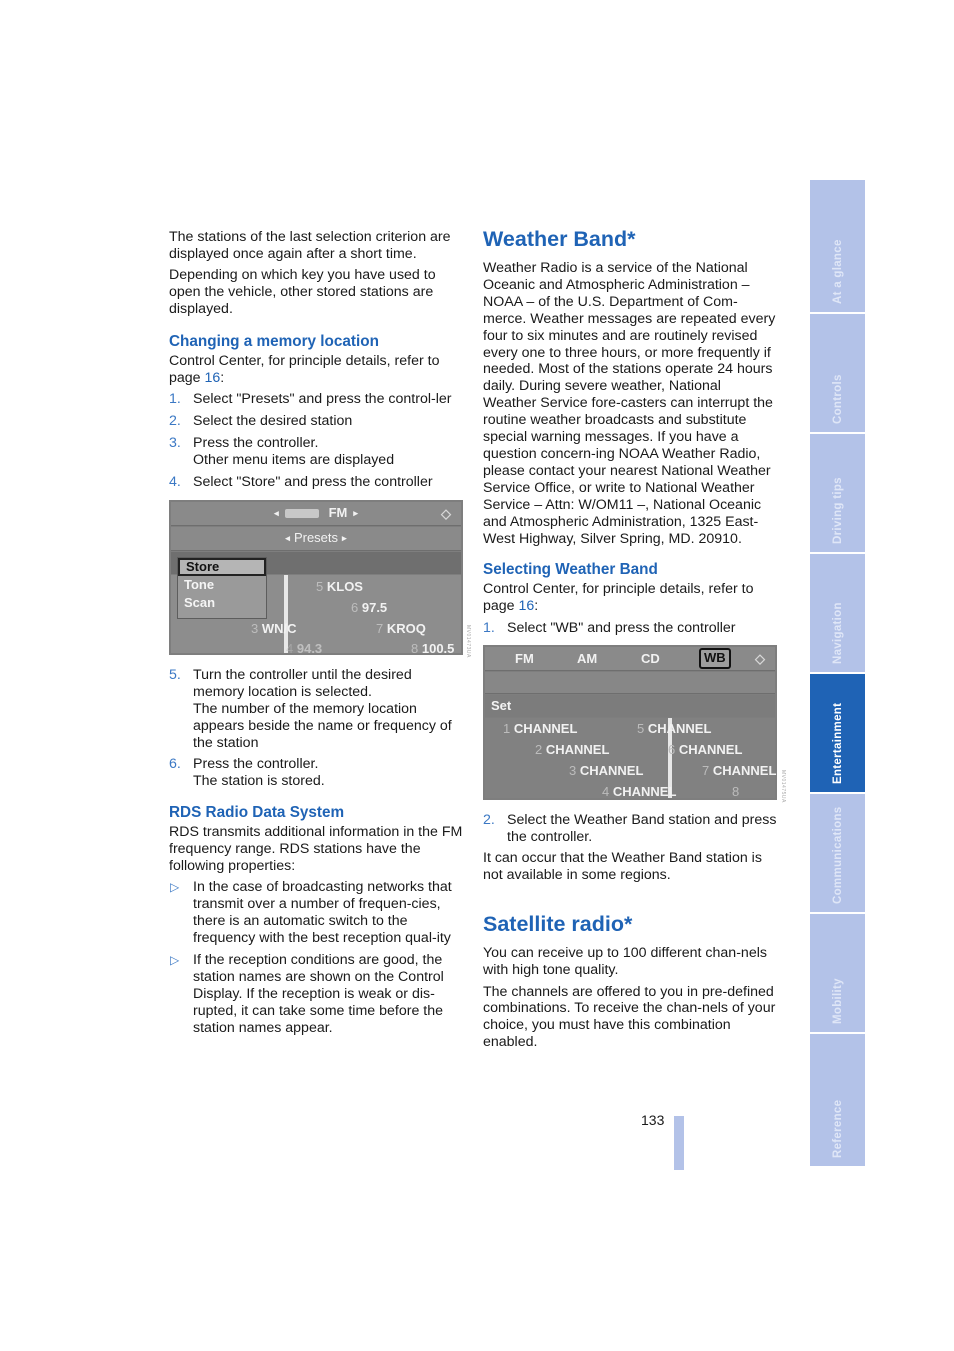  Describe the element at coordinates (401, 629) in the screenshot. I see `station-item: 7 KROQ` at that location.